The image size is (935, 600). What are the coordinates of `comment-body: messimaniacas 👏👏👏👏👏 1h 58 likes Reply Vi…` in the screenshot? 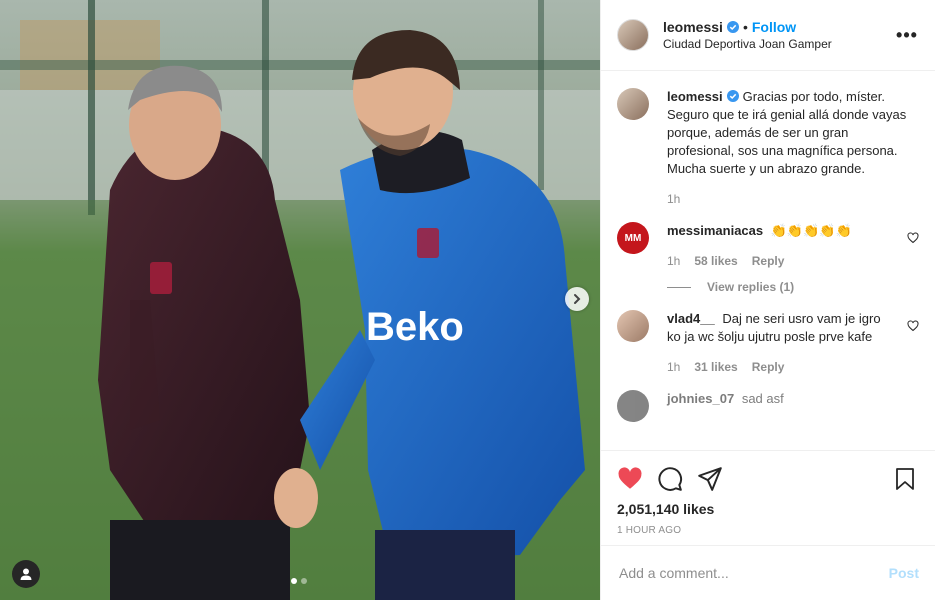 It's located at (782, 259).